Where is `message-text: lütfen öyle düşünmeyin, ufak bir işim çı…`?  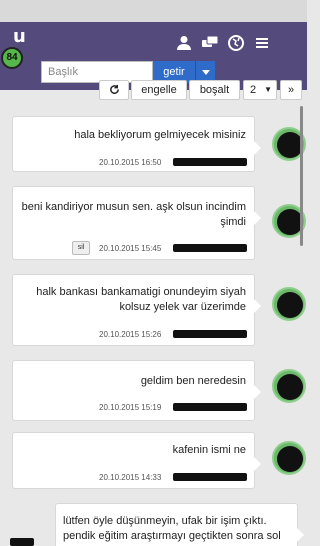
message-text: lütfen öyle düşünmeyin, ufak bir işim çı… is located at coordinates (172, 530).